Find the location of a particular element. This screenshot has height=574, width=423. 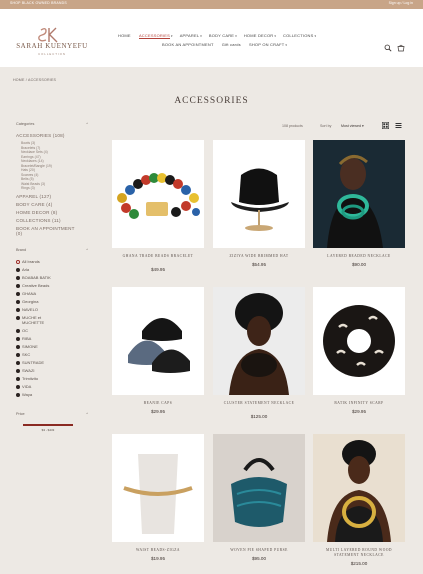

product-card: BEANIE CAPS $29.95 is located at coordinates (158, 354).